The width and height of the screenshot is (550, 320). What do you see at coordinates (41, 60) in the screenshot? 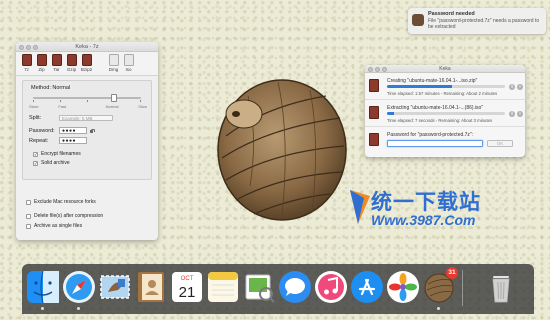
I see `archive-zip-icon` at bounding box center [41, 60].